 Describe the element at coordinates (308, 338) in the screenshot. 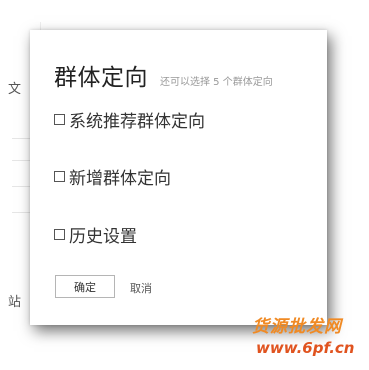

I see `site-watermark-logo: 货源批发网 www.6pf.cn` at that location.